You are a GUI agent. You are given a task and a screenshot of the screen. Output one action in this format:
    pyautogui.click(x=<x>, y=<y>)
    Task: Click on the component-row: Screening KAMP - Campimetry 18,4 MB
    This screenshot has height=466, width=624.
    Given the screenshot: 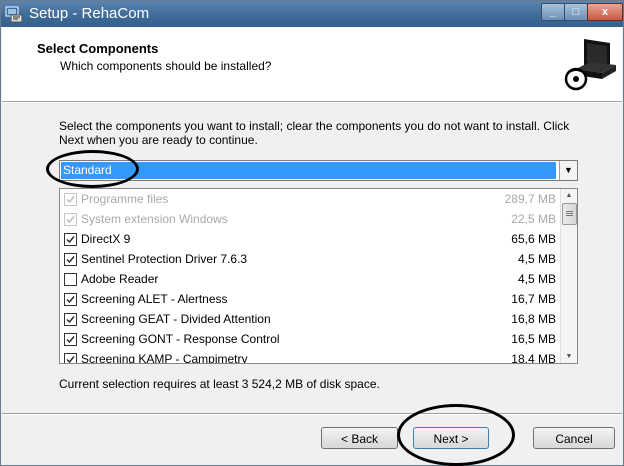 What is the action you would take?
    pyautogui.click(x=310, y=357)
    